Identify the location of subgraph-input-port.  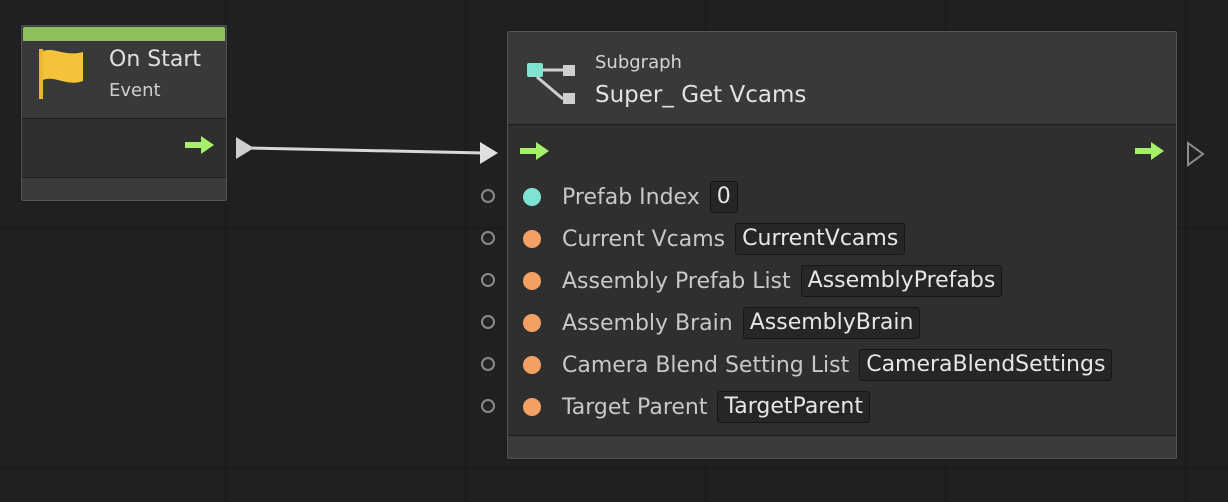
(489, 153).